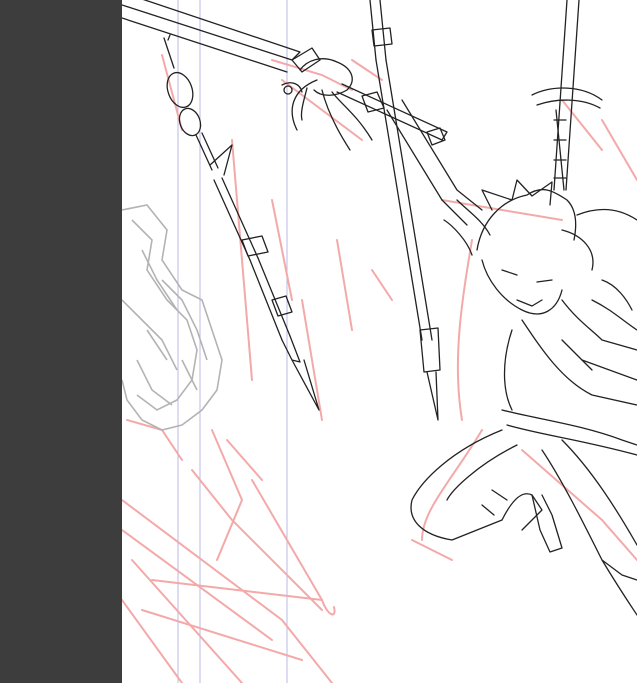 This screenshot has width=637, height=683. I want to click on gray-rough-cluster, so click(172, 317).